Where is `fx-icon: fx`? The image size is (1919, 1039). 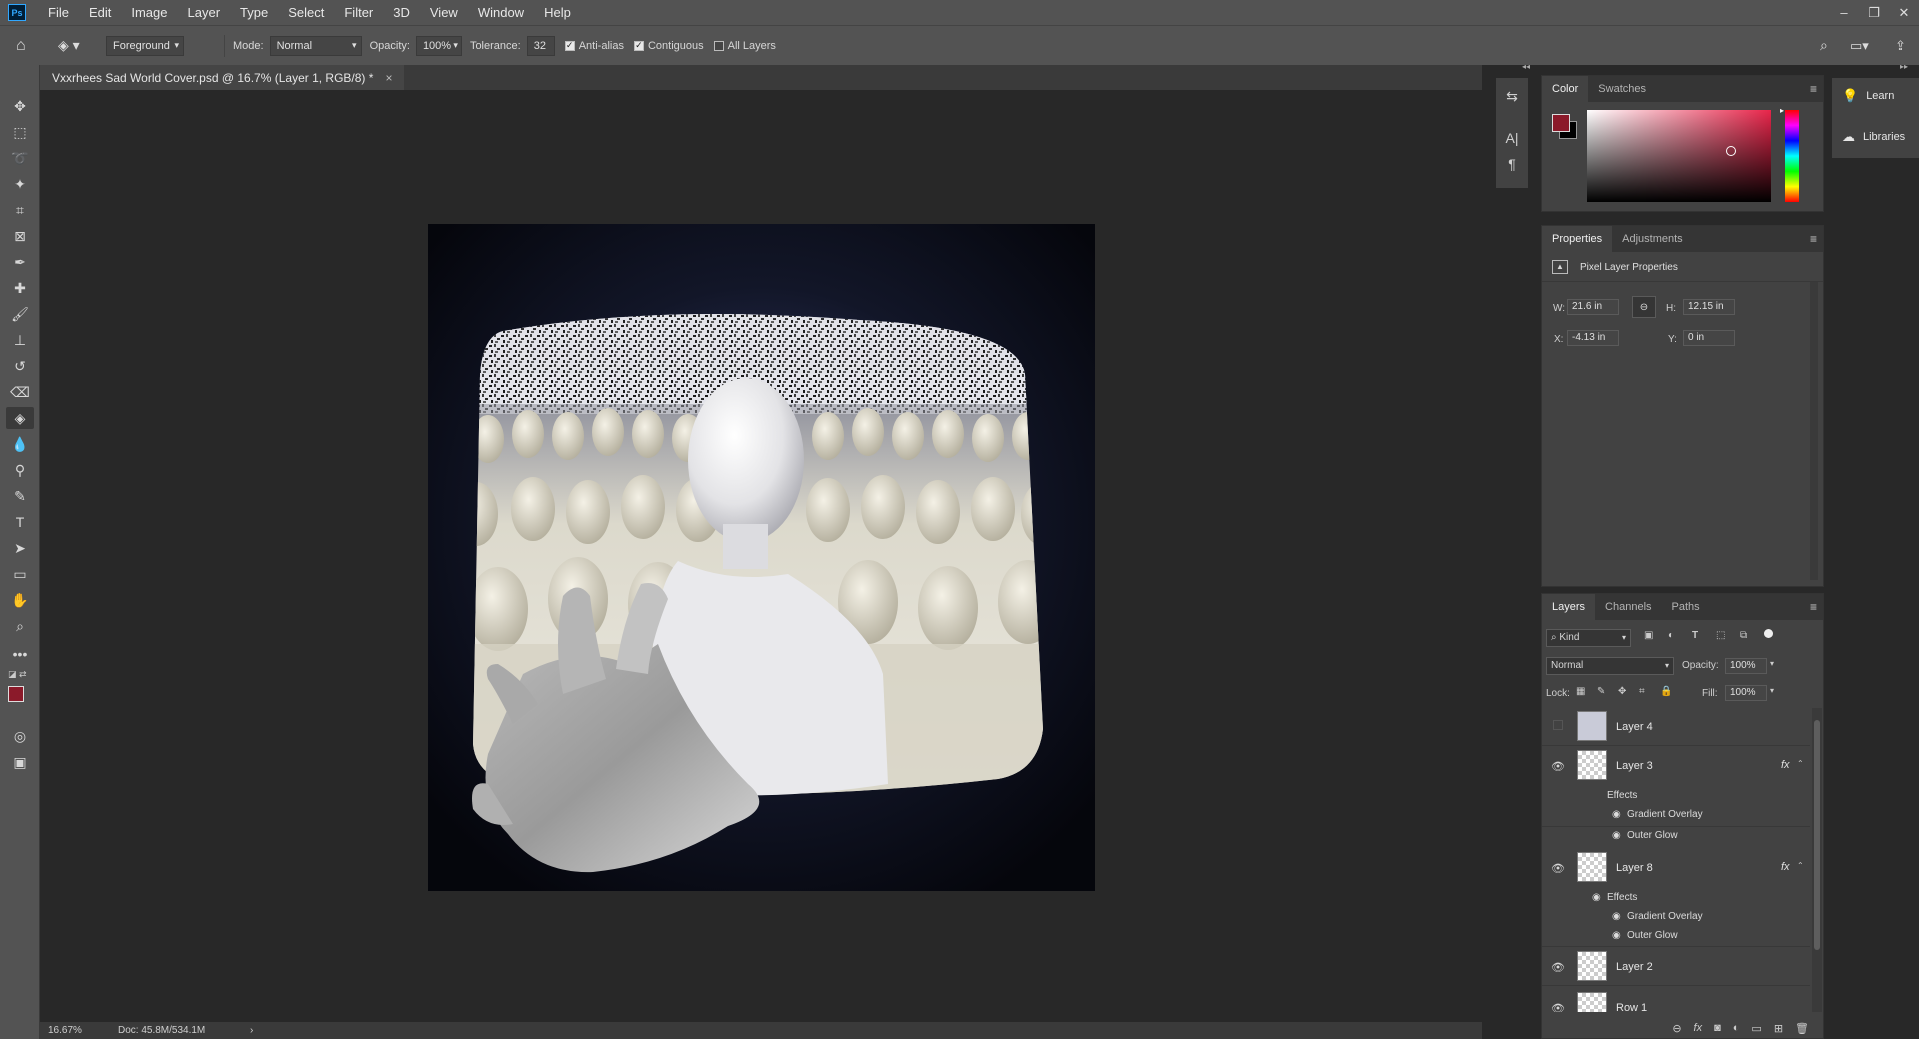 fx-icon: fx is located at coordinates (1785, 765).